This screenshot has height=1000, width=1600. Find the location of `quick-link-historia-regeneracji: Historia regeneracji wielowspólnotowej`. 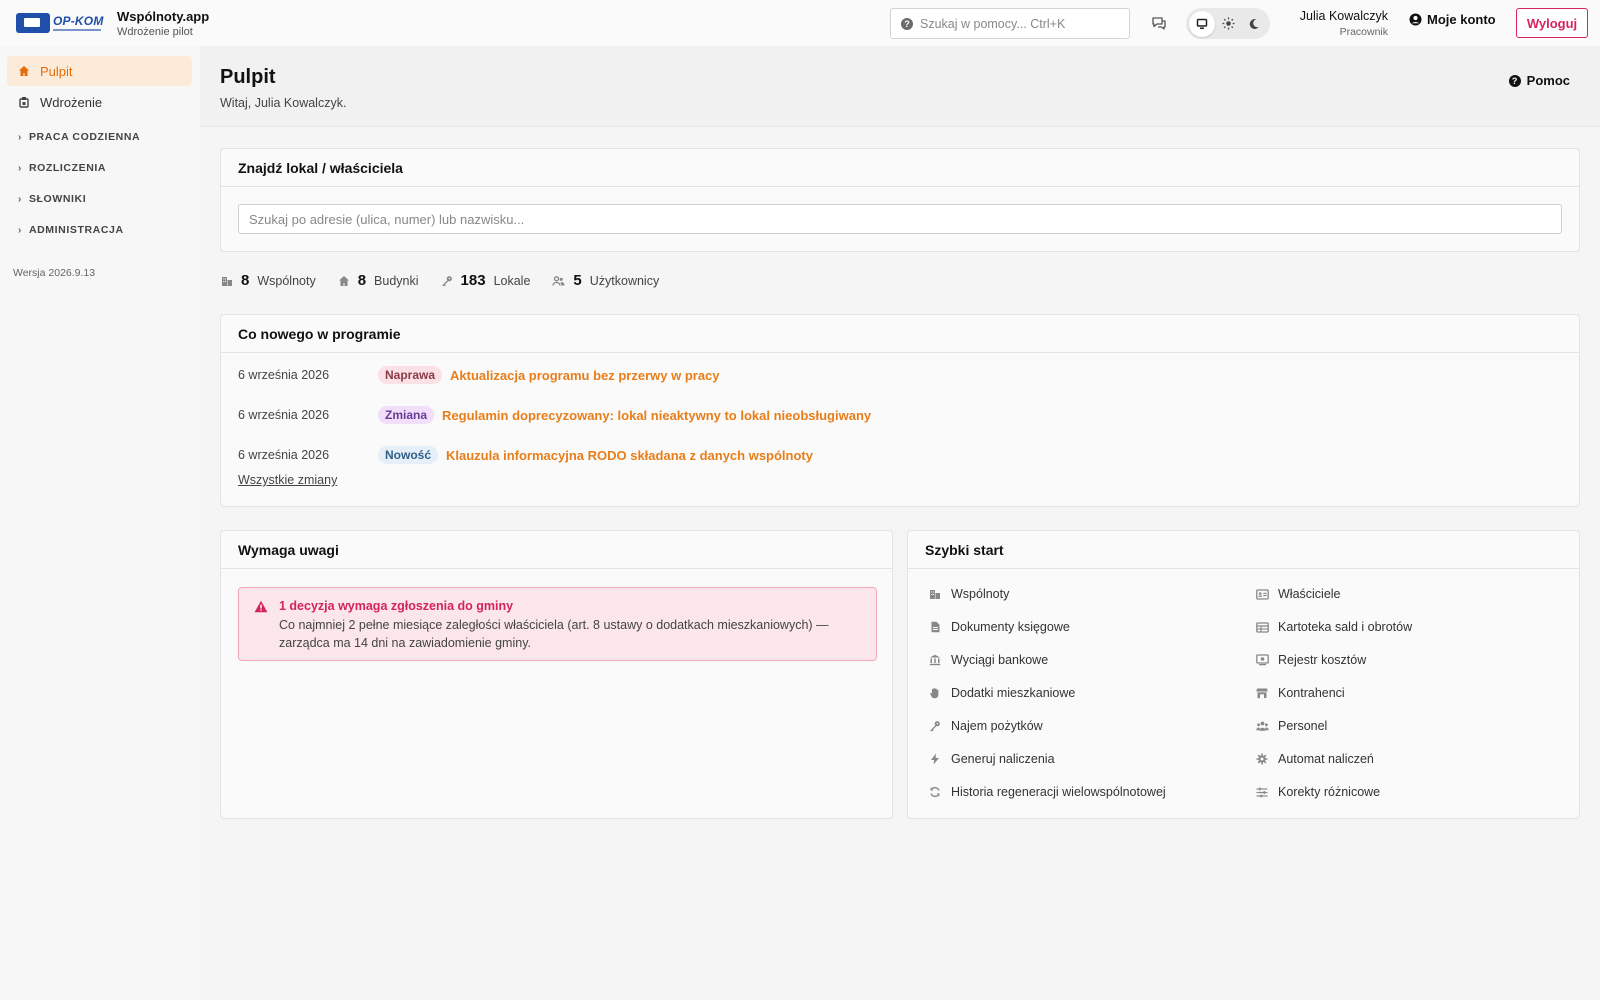

quick-link-historia-regeneracji: Historia regeneracji wielowspólnotowej is located at coordinates (1047, 792).